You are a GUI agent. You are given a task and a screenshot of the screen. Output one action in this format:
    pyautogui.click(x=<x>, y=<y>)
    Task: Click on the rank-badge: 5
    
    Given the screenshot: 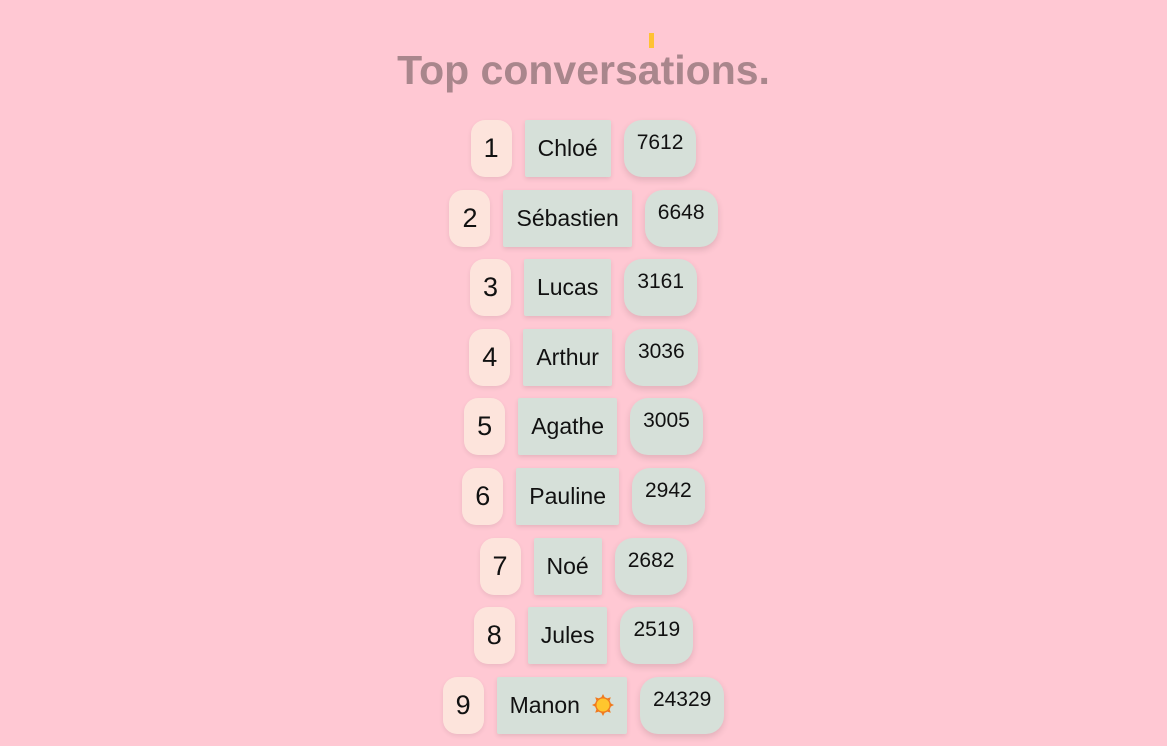 What is the action you would take?
    pyautogui.click(x=485, y=427)
    